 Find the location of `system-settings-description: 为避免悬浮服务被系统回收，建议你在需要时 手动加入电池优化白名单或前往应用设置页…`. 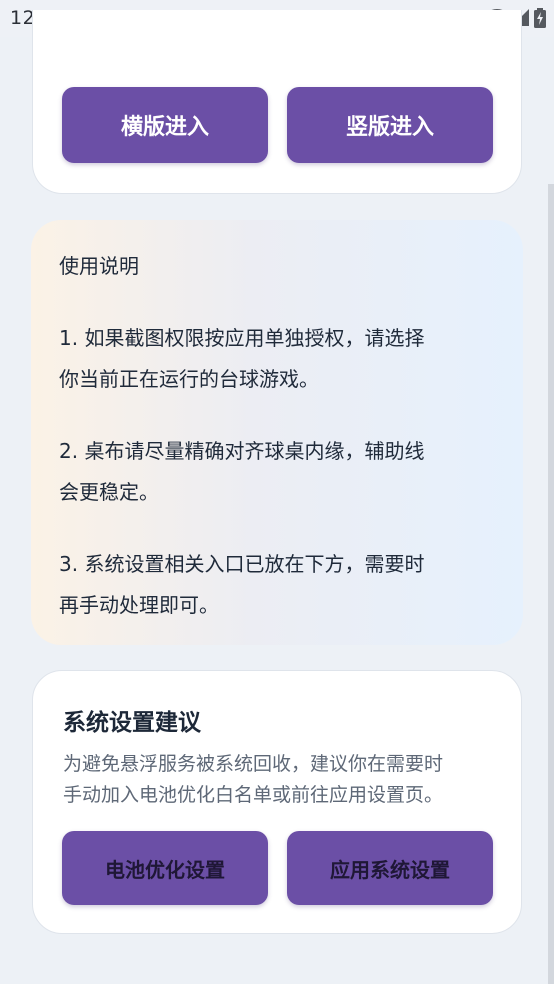

system-settings-description: 为避免悬浮服务被系统回收，建议你在需要时 手动加入电池优化白名单或前往应用设置页… is located at coordinates (283, 780).